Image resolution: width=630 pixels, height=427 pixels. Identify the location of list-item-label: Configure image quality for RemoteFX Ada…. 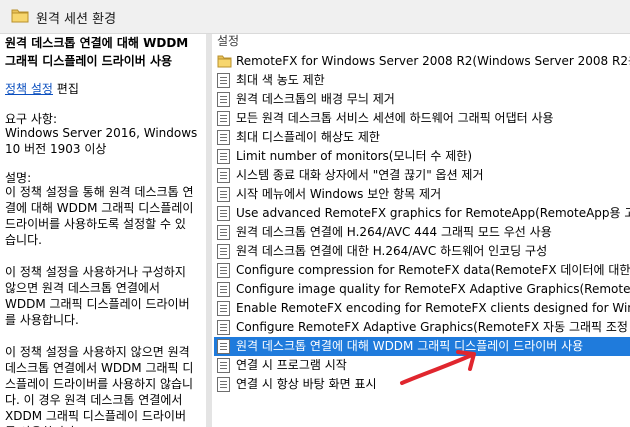
(433, 289).